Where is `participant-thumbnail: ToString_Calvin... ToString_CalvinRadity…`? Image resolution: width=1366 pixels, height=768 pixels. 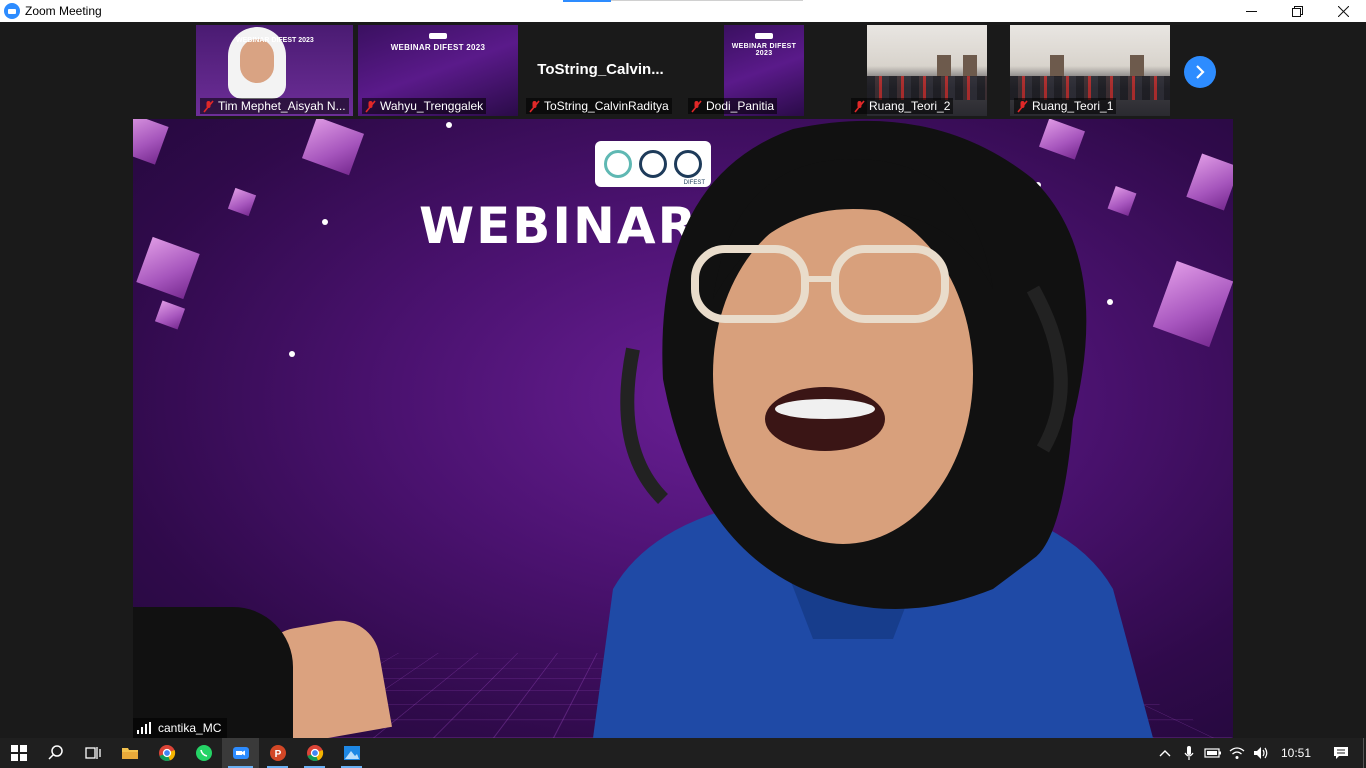 participant-thumbnail: ToString_Calvin... ToString_CalvinRadity… is located at coordinates (600, 70).